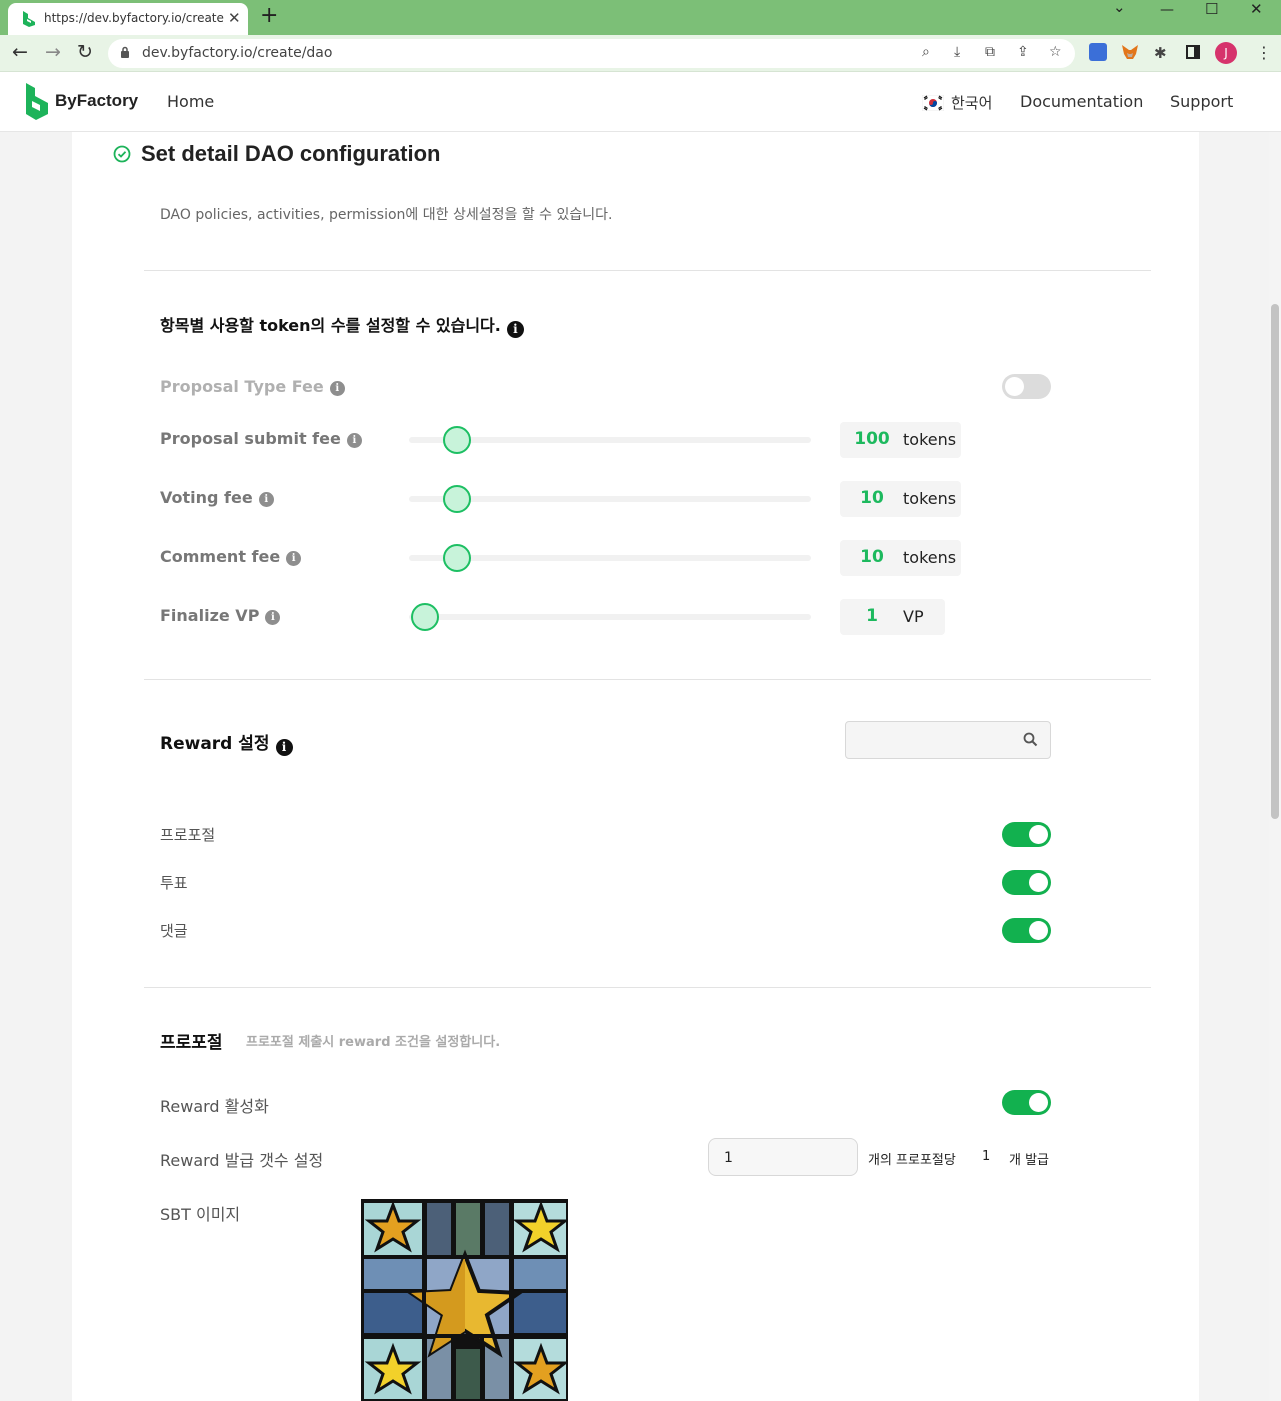  I want to click on url-text: dev.byfactory.io/create/dao, so click(237, 53).